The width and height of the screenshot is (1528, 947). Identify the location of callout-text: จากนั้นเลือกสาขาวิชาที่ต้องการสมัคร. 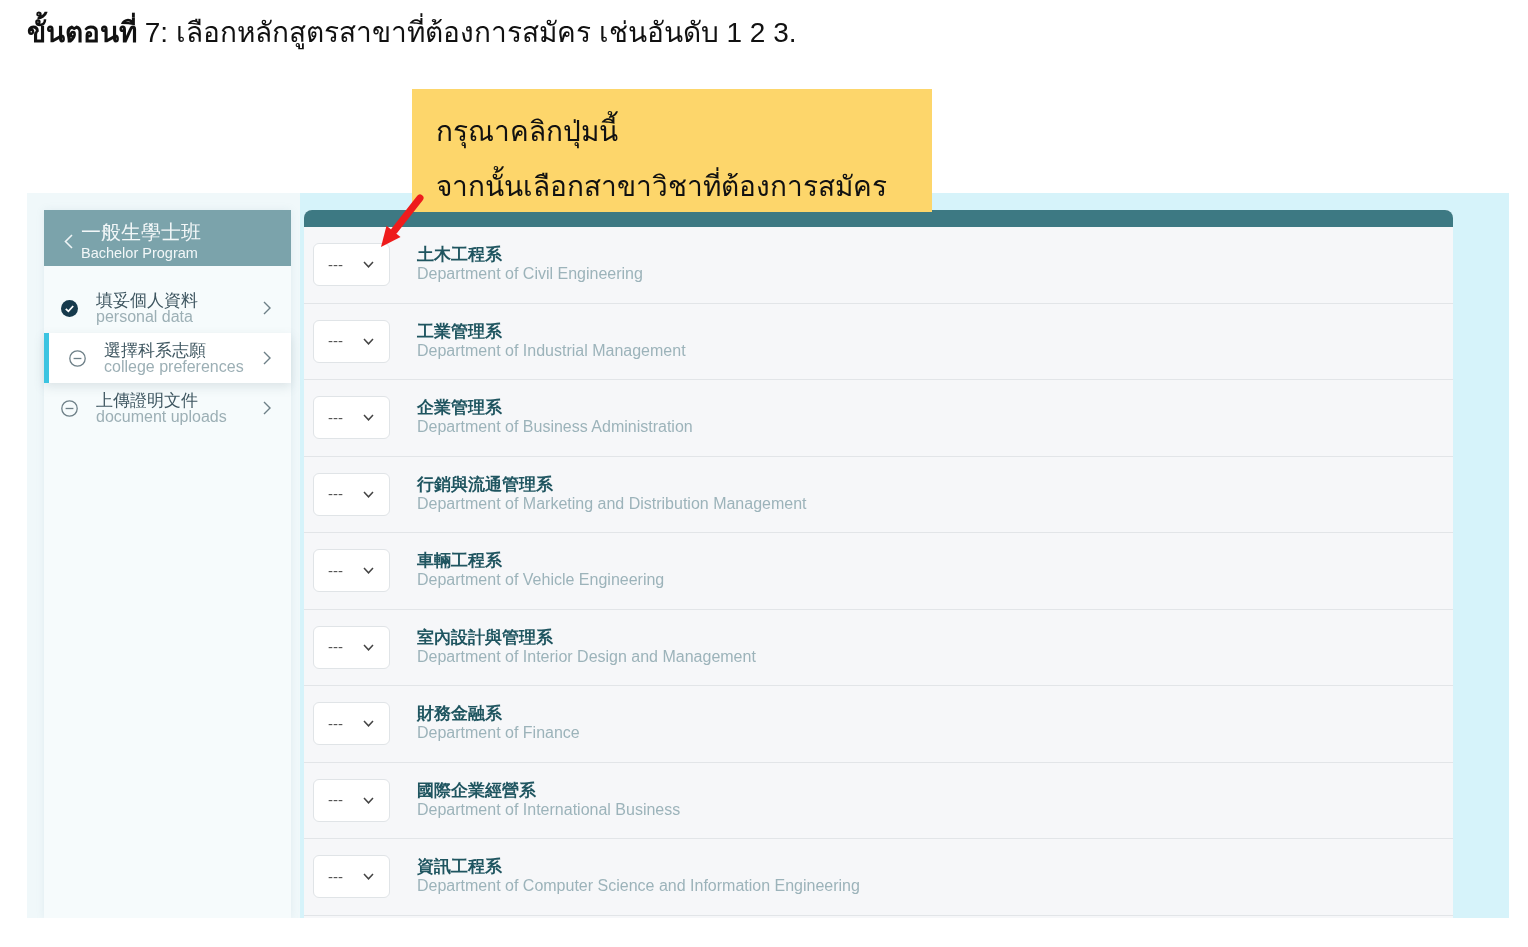
(661, 186).